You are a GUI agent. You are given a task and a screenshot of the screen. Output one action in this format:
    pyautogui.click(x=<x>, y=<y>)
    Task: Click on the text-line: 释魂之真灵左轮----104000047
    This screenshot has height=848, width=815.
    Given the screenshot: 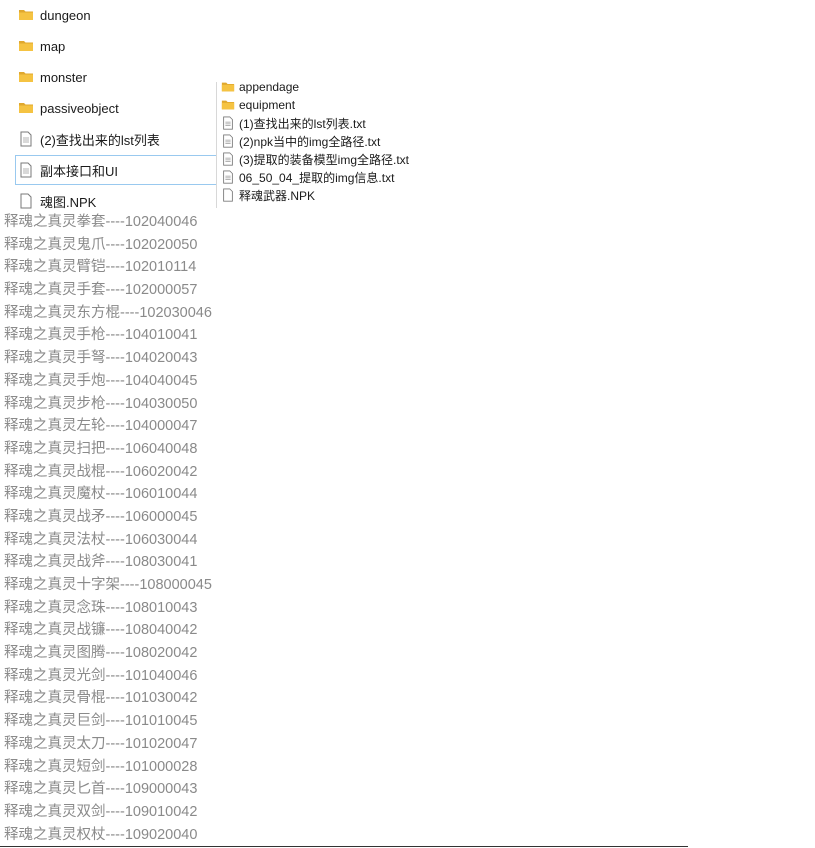 What is the action you would take?
    pyautogui.click(x=101, y=426)
    